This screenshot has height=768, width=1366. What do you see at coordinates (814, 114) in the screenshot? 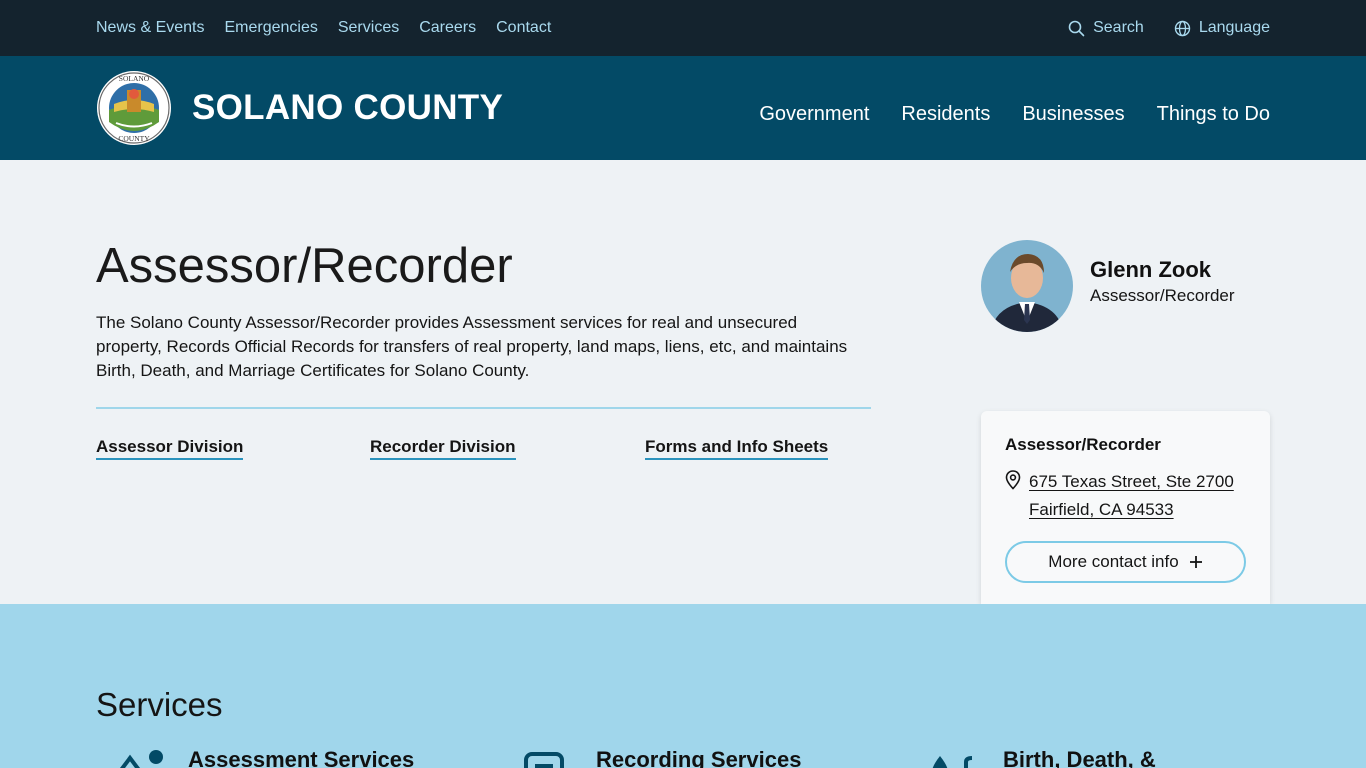
I see `nav-government: Government` at bounding box center [814, 114].